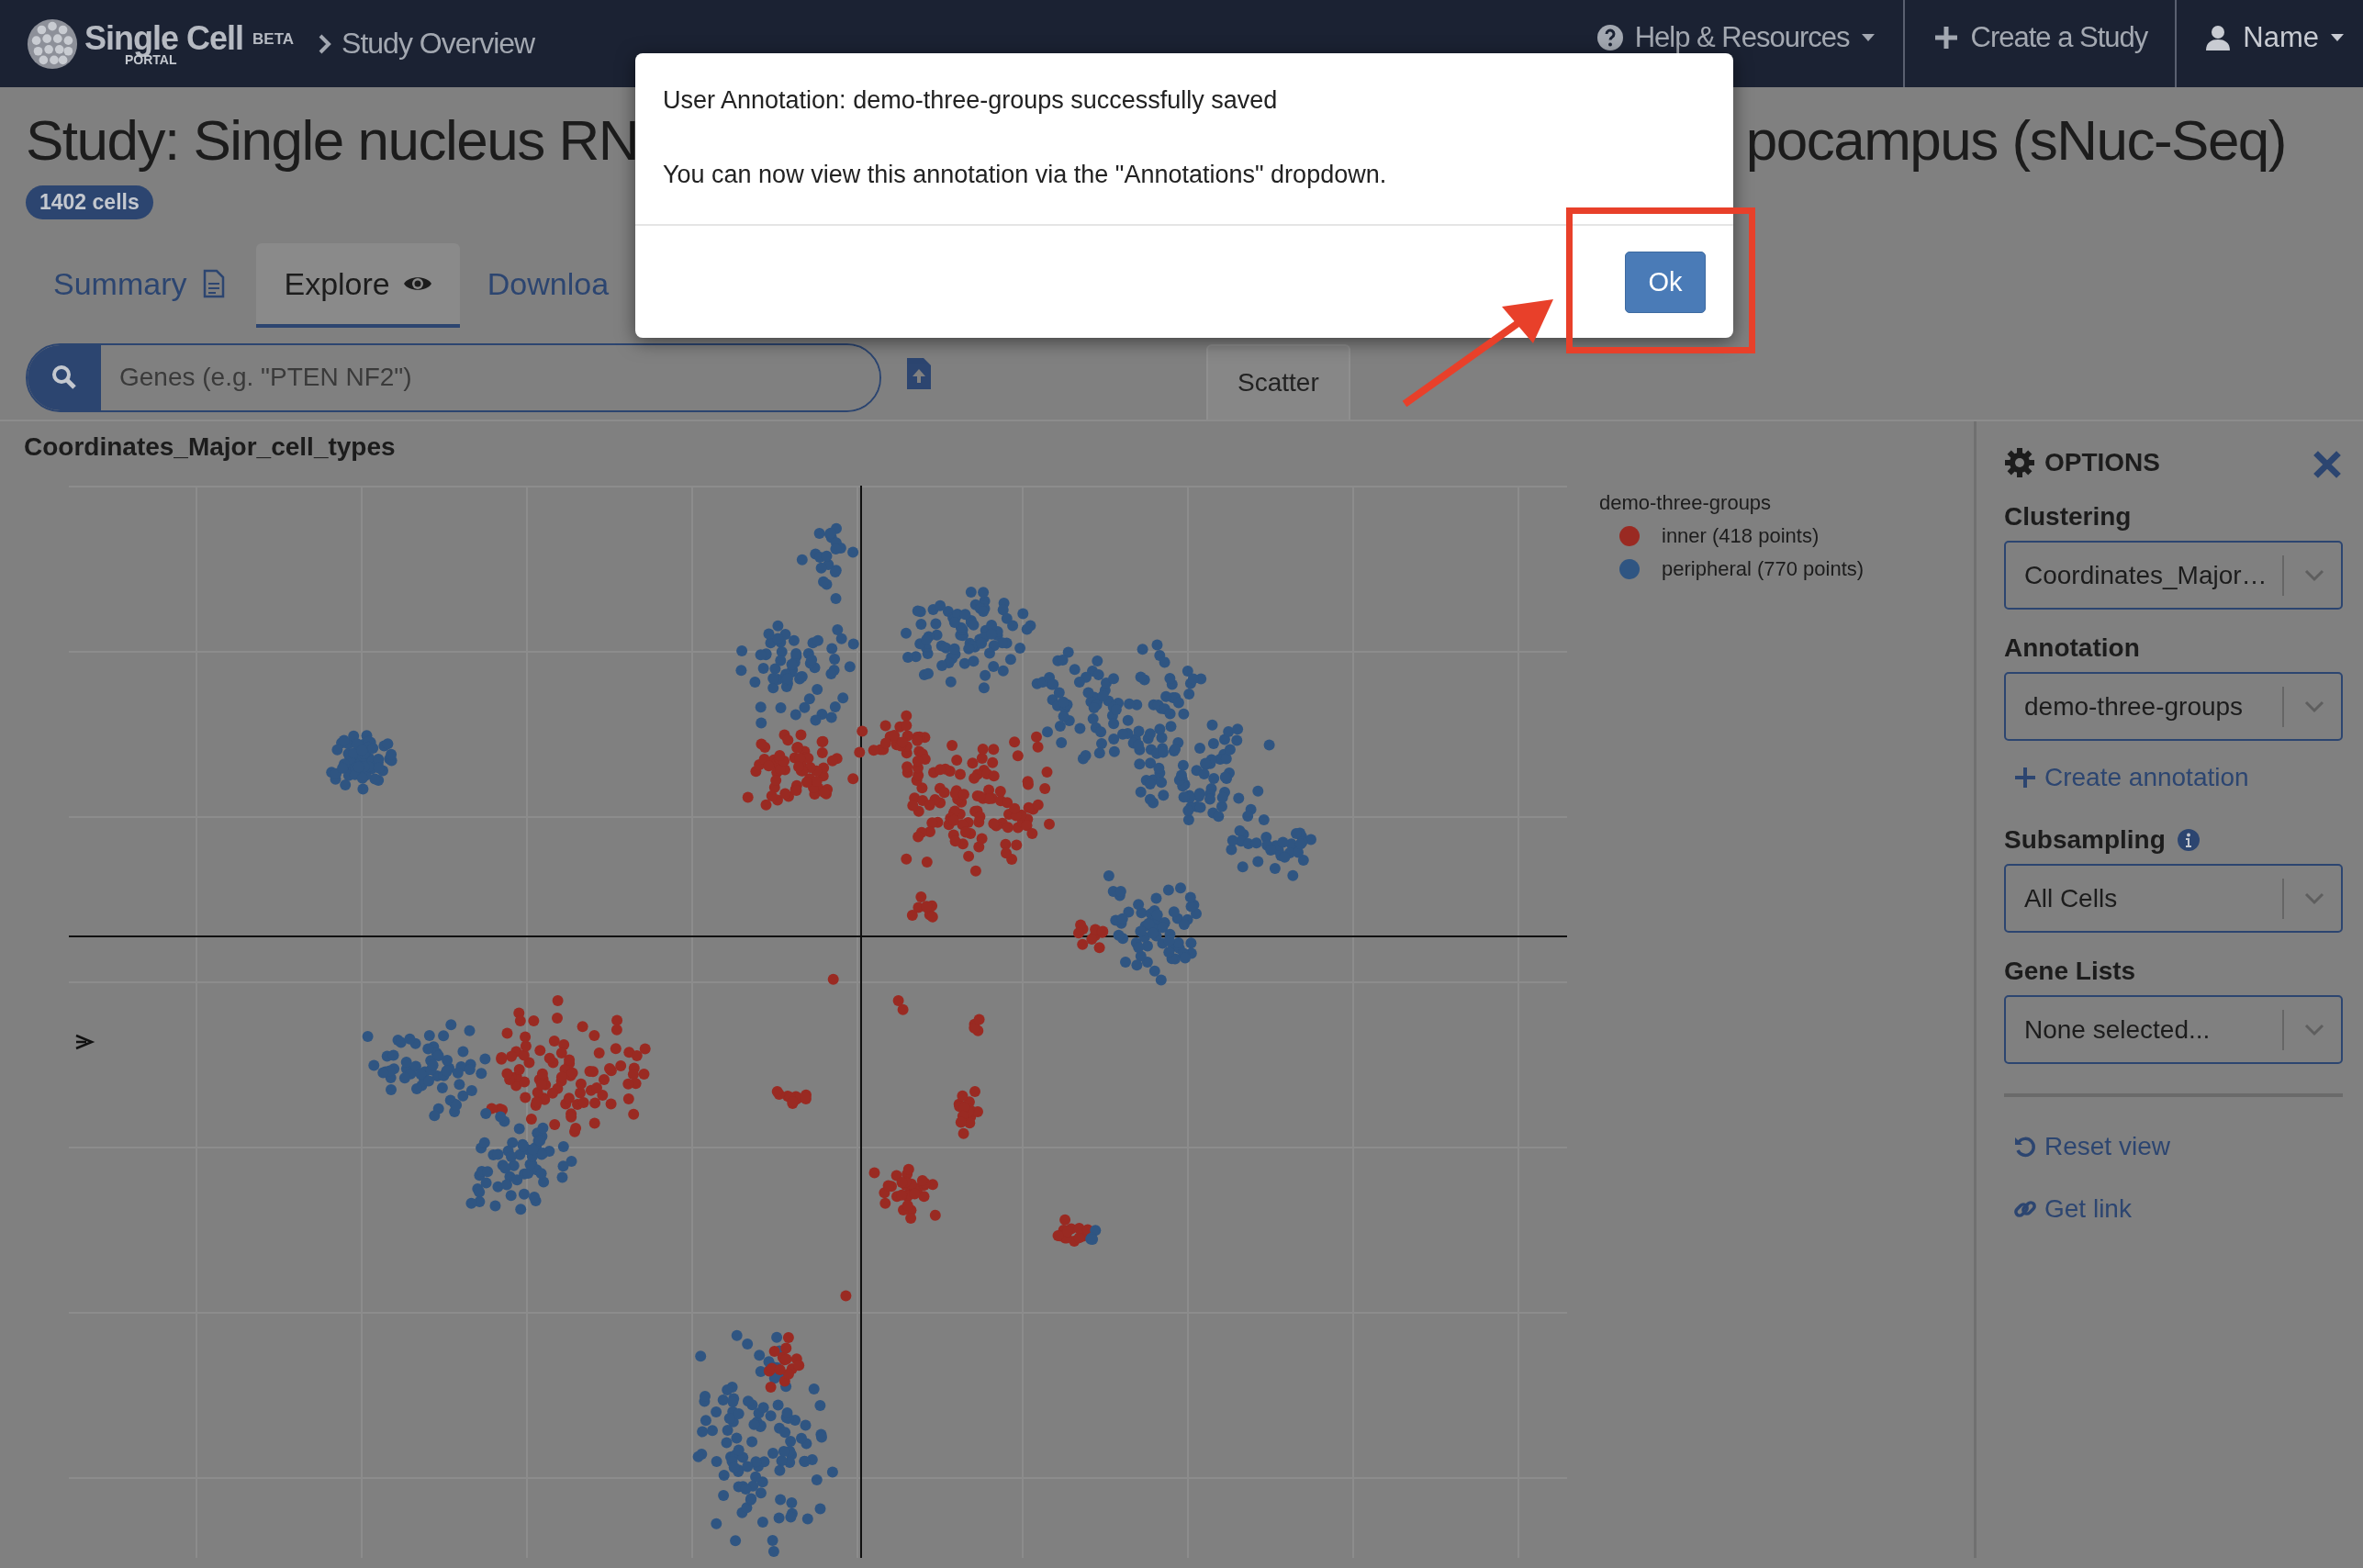 Image resolution: width=2363 pixels, height=1568 pixels. Describe the element at coordinates (1686, 503) in the screenshot. I see `legend-title: demo-three-groups` at that location.